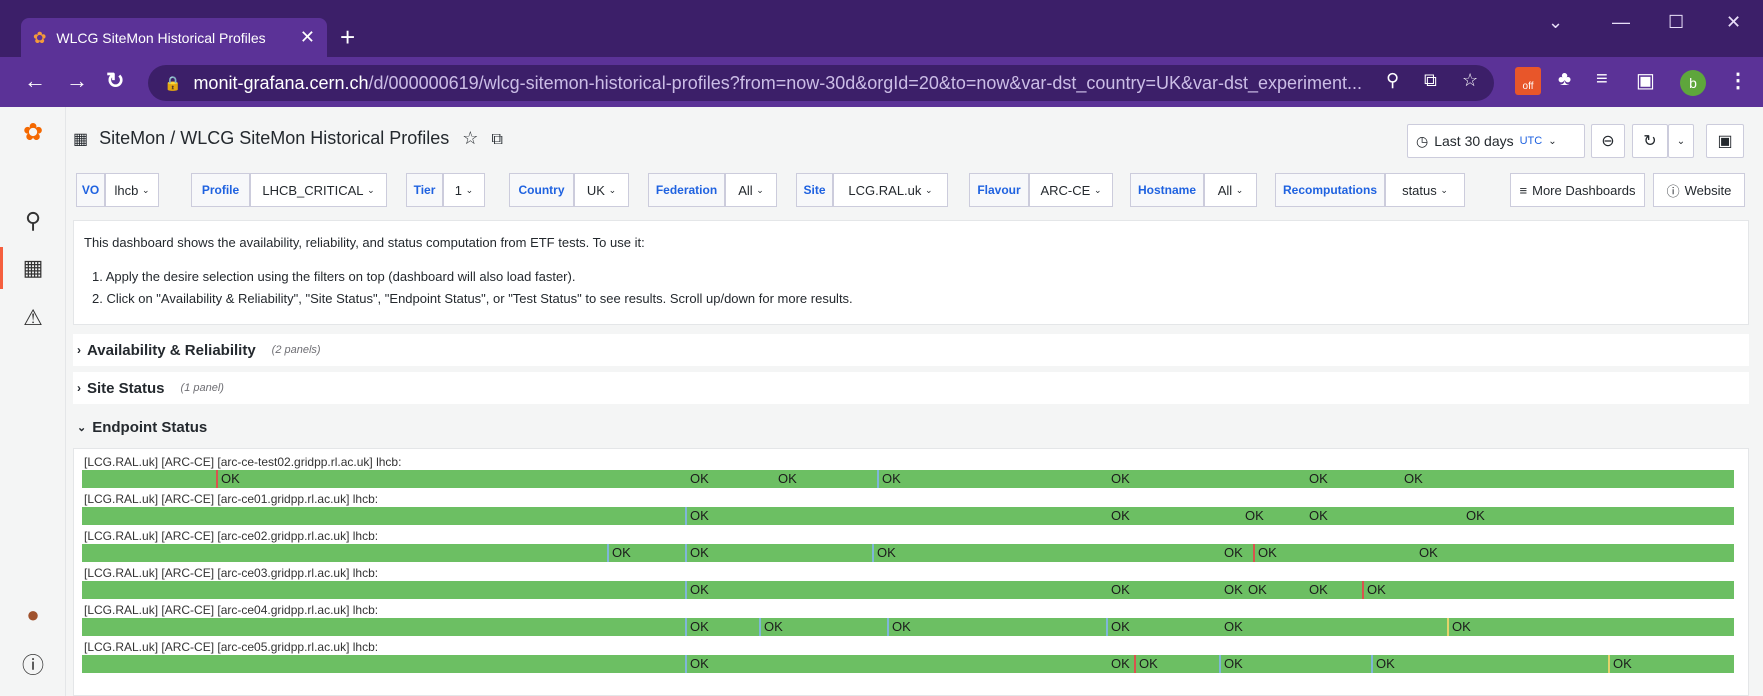  What do you see at coordinates (33, 664) in the screenshot?
I see `help-icon: ⓘ` at bounding box center [33, 664].